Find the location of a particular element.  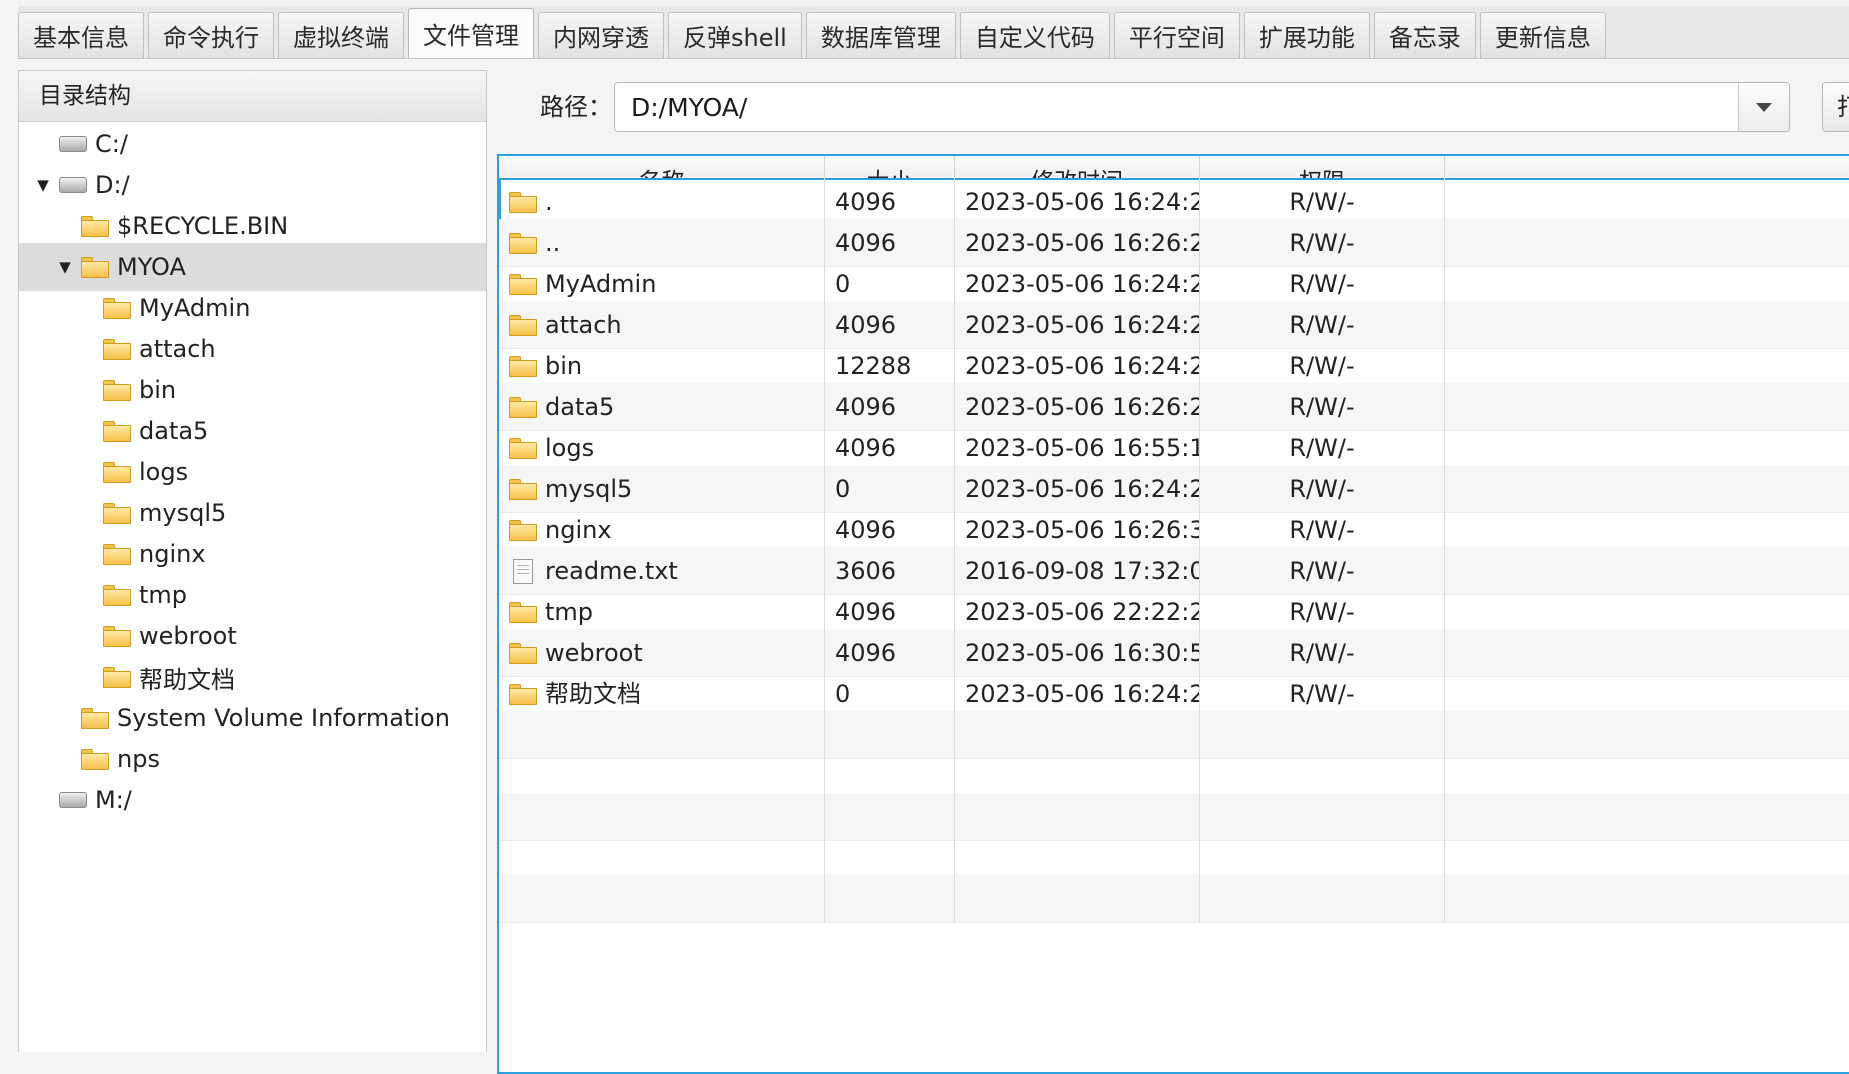

tab-9: 扩展功能 is located at coordinates (1306, 35).